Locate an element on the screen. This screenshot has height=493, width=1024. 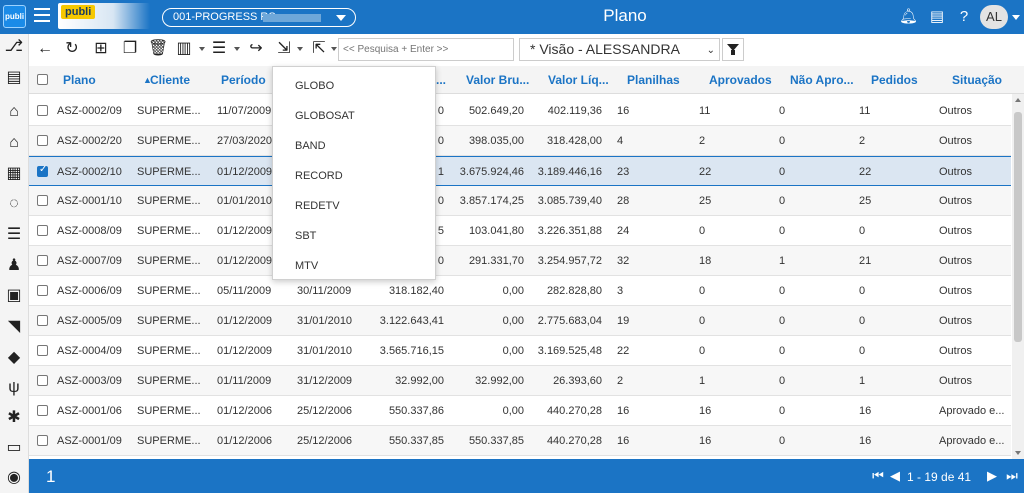
home-icon: ⌂ is located at coordinates (14, 112).